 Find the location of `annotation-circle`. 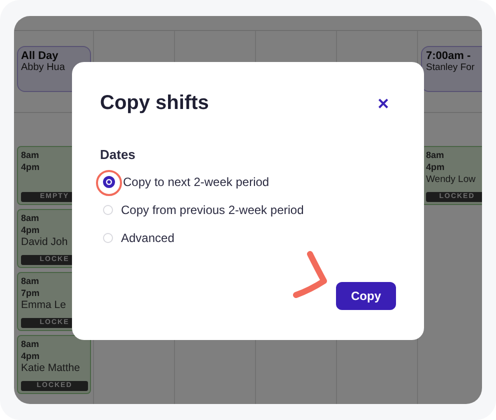

annotation-circle is located at coordinates (109, 183).